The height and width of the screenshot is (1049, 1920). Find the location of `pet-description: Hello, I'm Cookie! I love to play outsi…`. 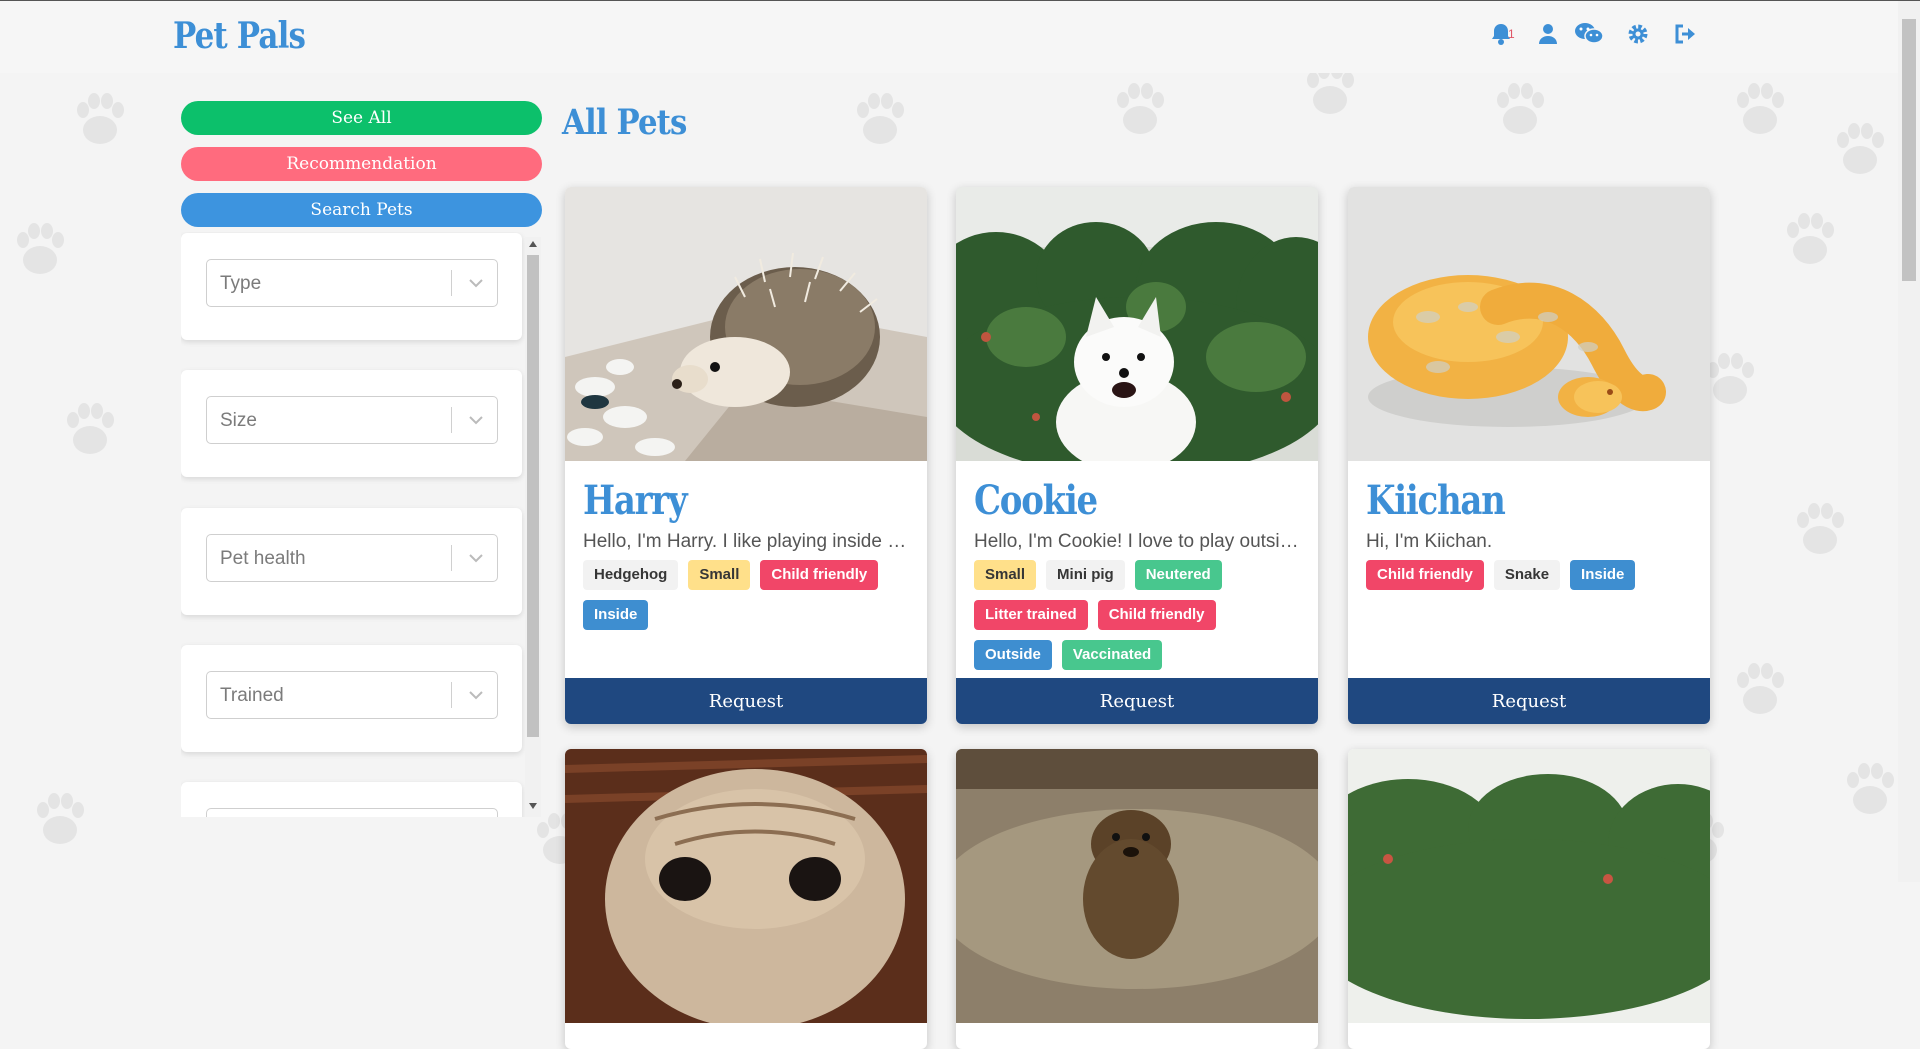

pet-description: Hello, I'm Cookie! I love to play outsi… is located at coordinates (1136, 541).